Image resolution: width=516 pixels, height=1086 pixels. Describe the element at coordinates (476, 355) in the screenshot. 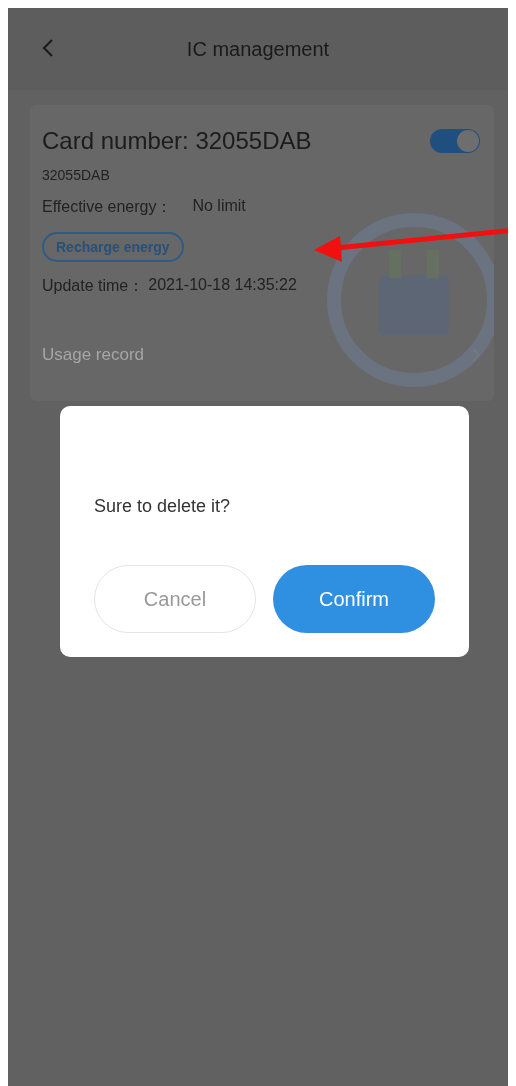

I see `chevron-right-icon` at that location.